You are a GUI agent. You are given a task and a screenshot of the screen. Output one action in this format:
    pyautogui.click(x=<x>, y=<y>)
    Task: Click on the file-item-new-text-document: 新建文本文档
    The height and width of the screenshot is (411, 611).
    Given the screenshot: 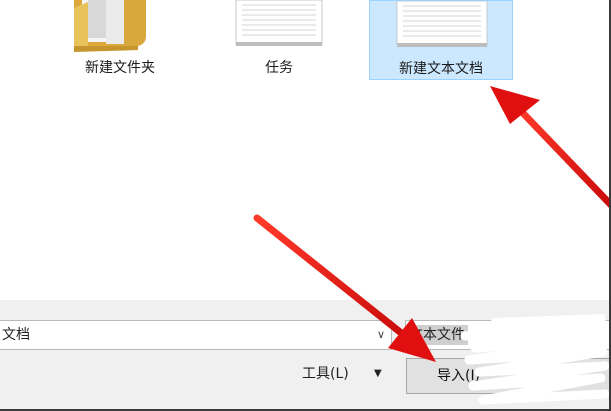 What is the action you would take?
    pyautogui.click(x=441, y=40)
    